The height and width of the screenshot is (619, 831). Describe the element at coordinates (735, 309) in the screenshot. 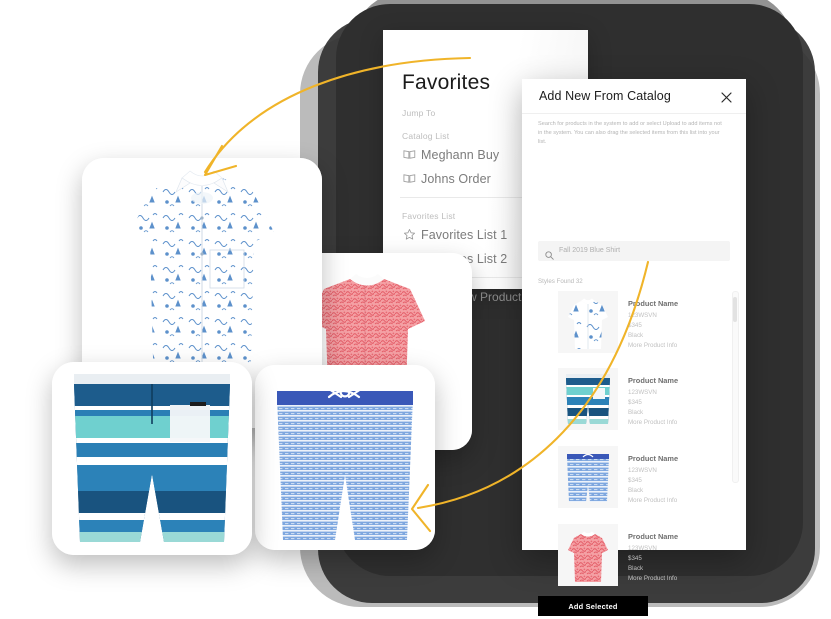

I see `scrollbar-thumb` at that location.